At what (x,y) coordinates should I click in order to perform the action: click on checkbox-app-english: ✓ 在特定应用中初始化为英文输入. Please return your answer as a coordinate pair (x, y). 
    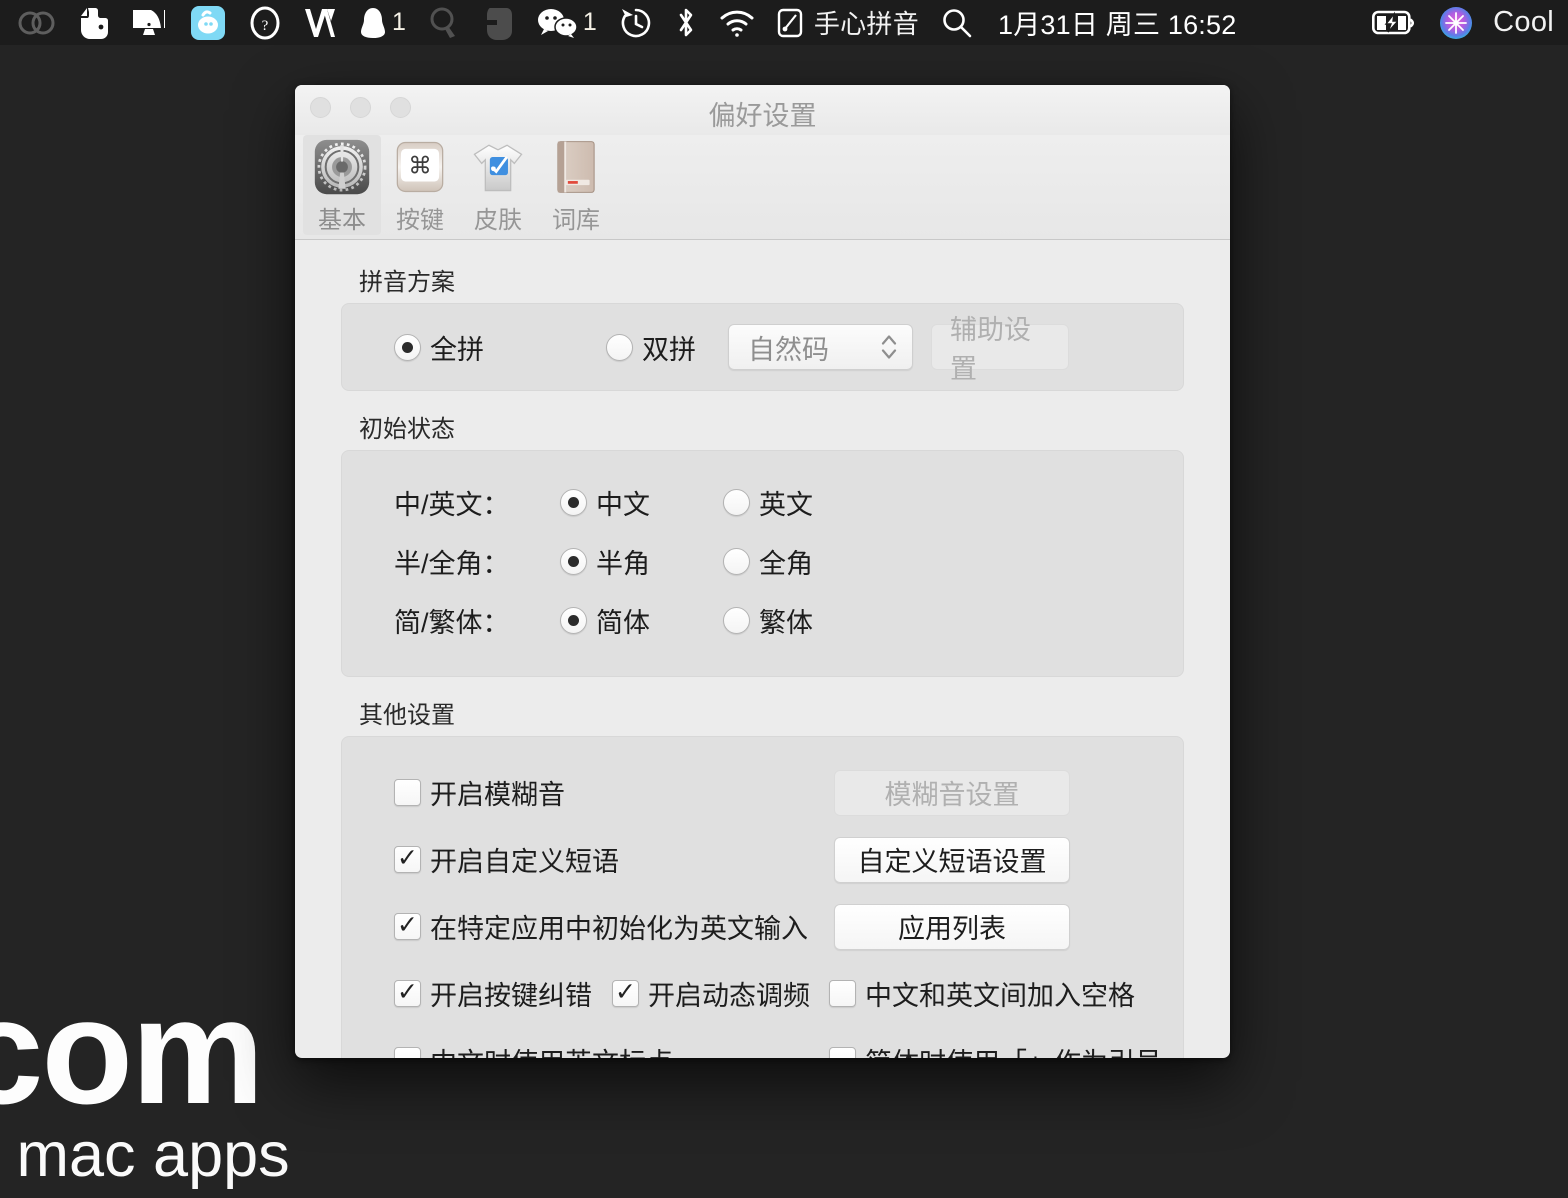
    Looking at the image, I should click on (601, 926).